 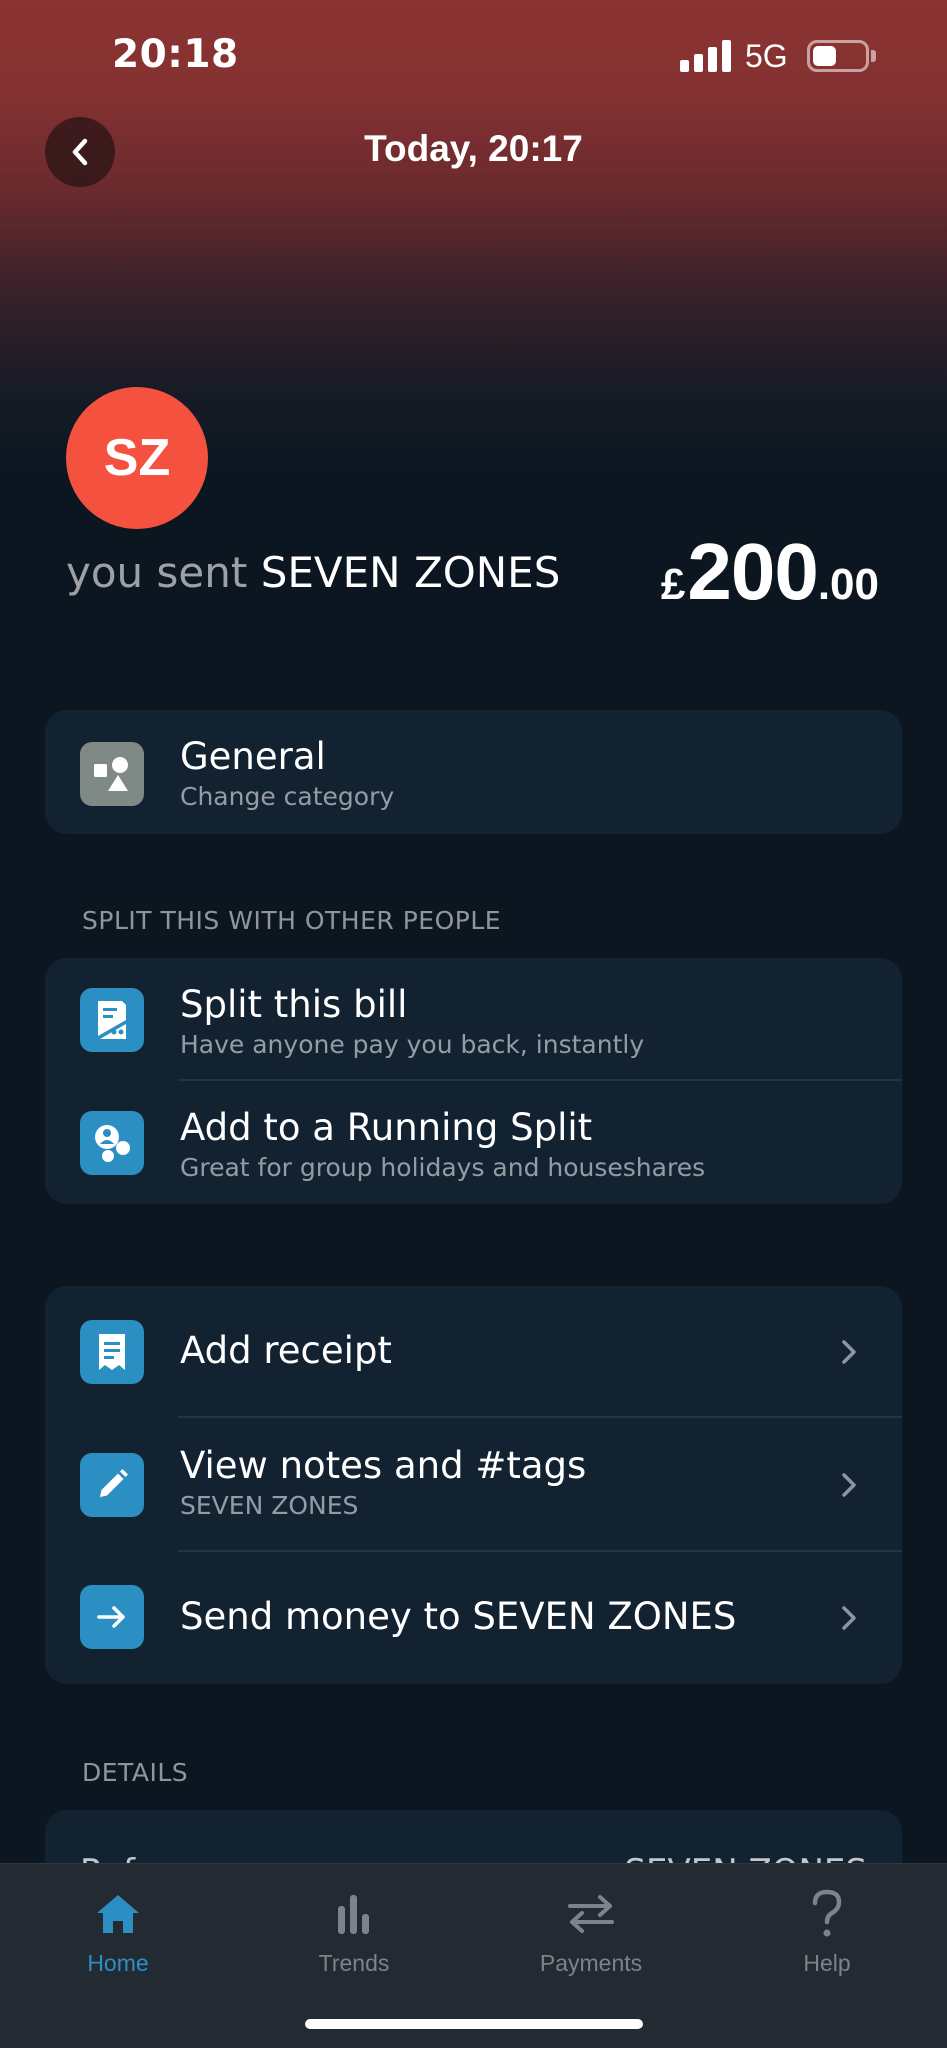 What do you see at coordinates (112, 1143) in the screenshot?
I see `running-split-icon` at bounding box center [112, 1143].